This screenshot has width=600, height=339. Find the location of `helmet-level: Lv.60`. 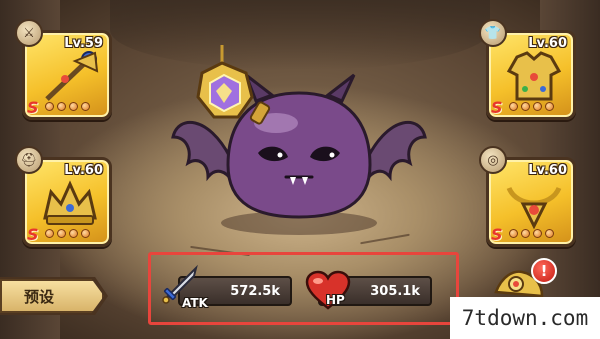

helmet-level: Lv.60 is located at coordinates (83, 170).